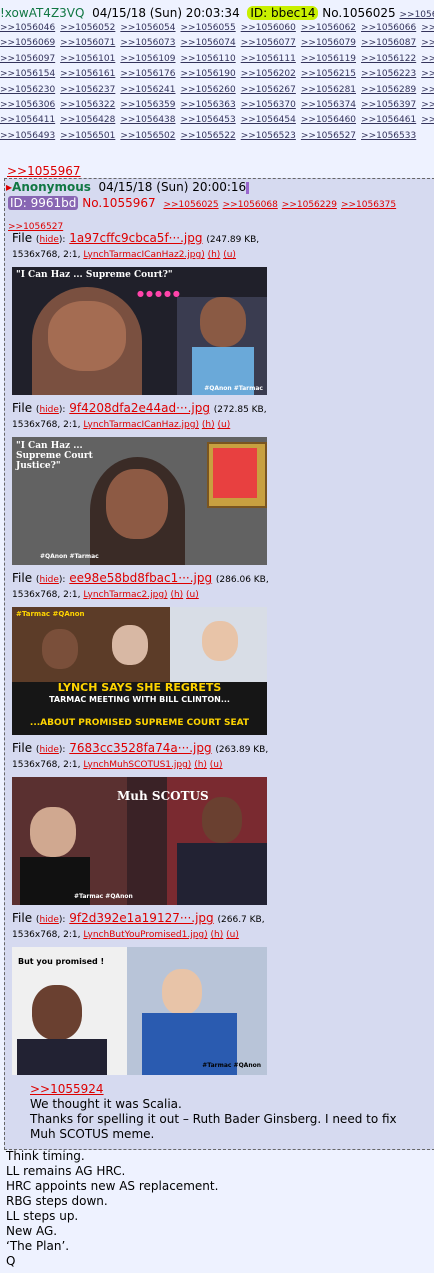  I want to click on backlink: >>1056202, so click(268, 74).